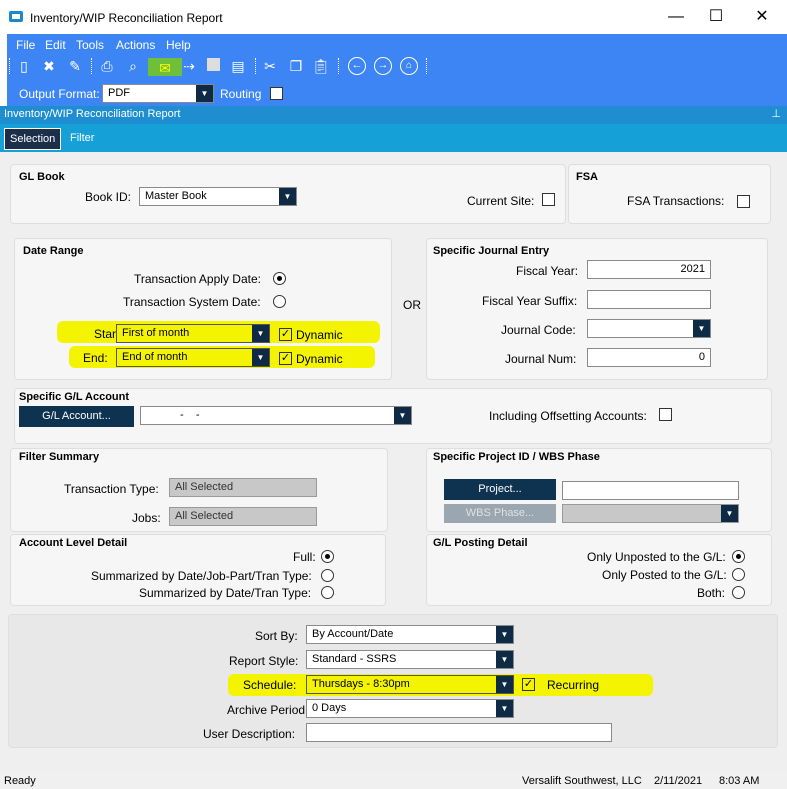 The width and height of the screenshot is (787, 789). I want to click on print-preview-icon: ⌕, so click(133, 66).